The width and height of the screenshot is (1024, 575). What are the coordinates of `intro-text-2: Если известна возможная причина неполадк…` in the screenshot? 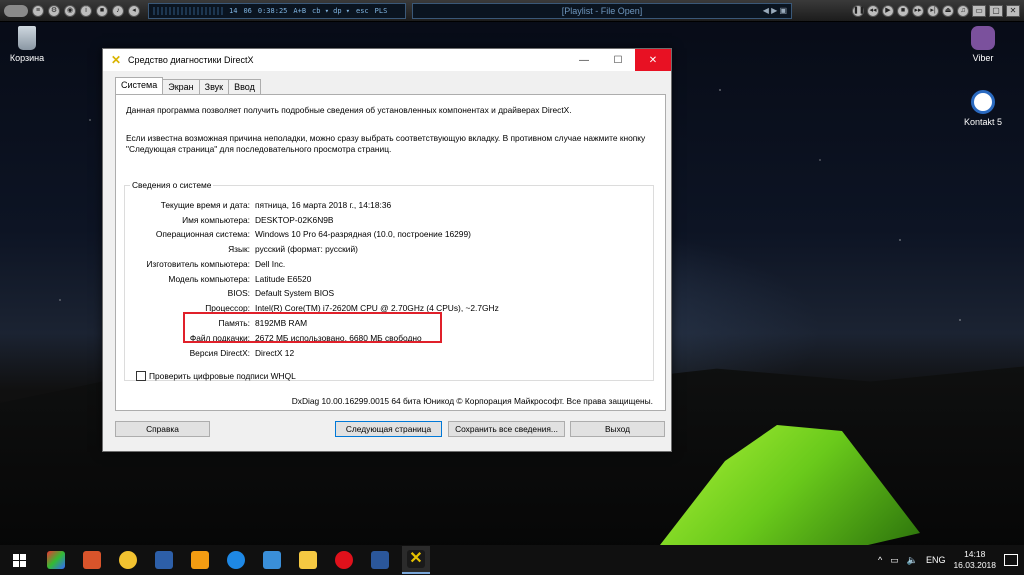 It's located at (386, 143).